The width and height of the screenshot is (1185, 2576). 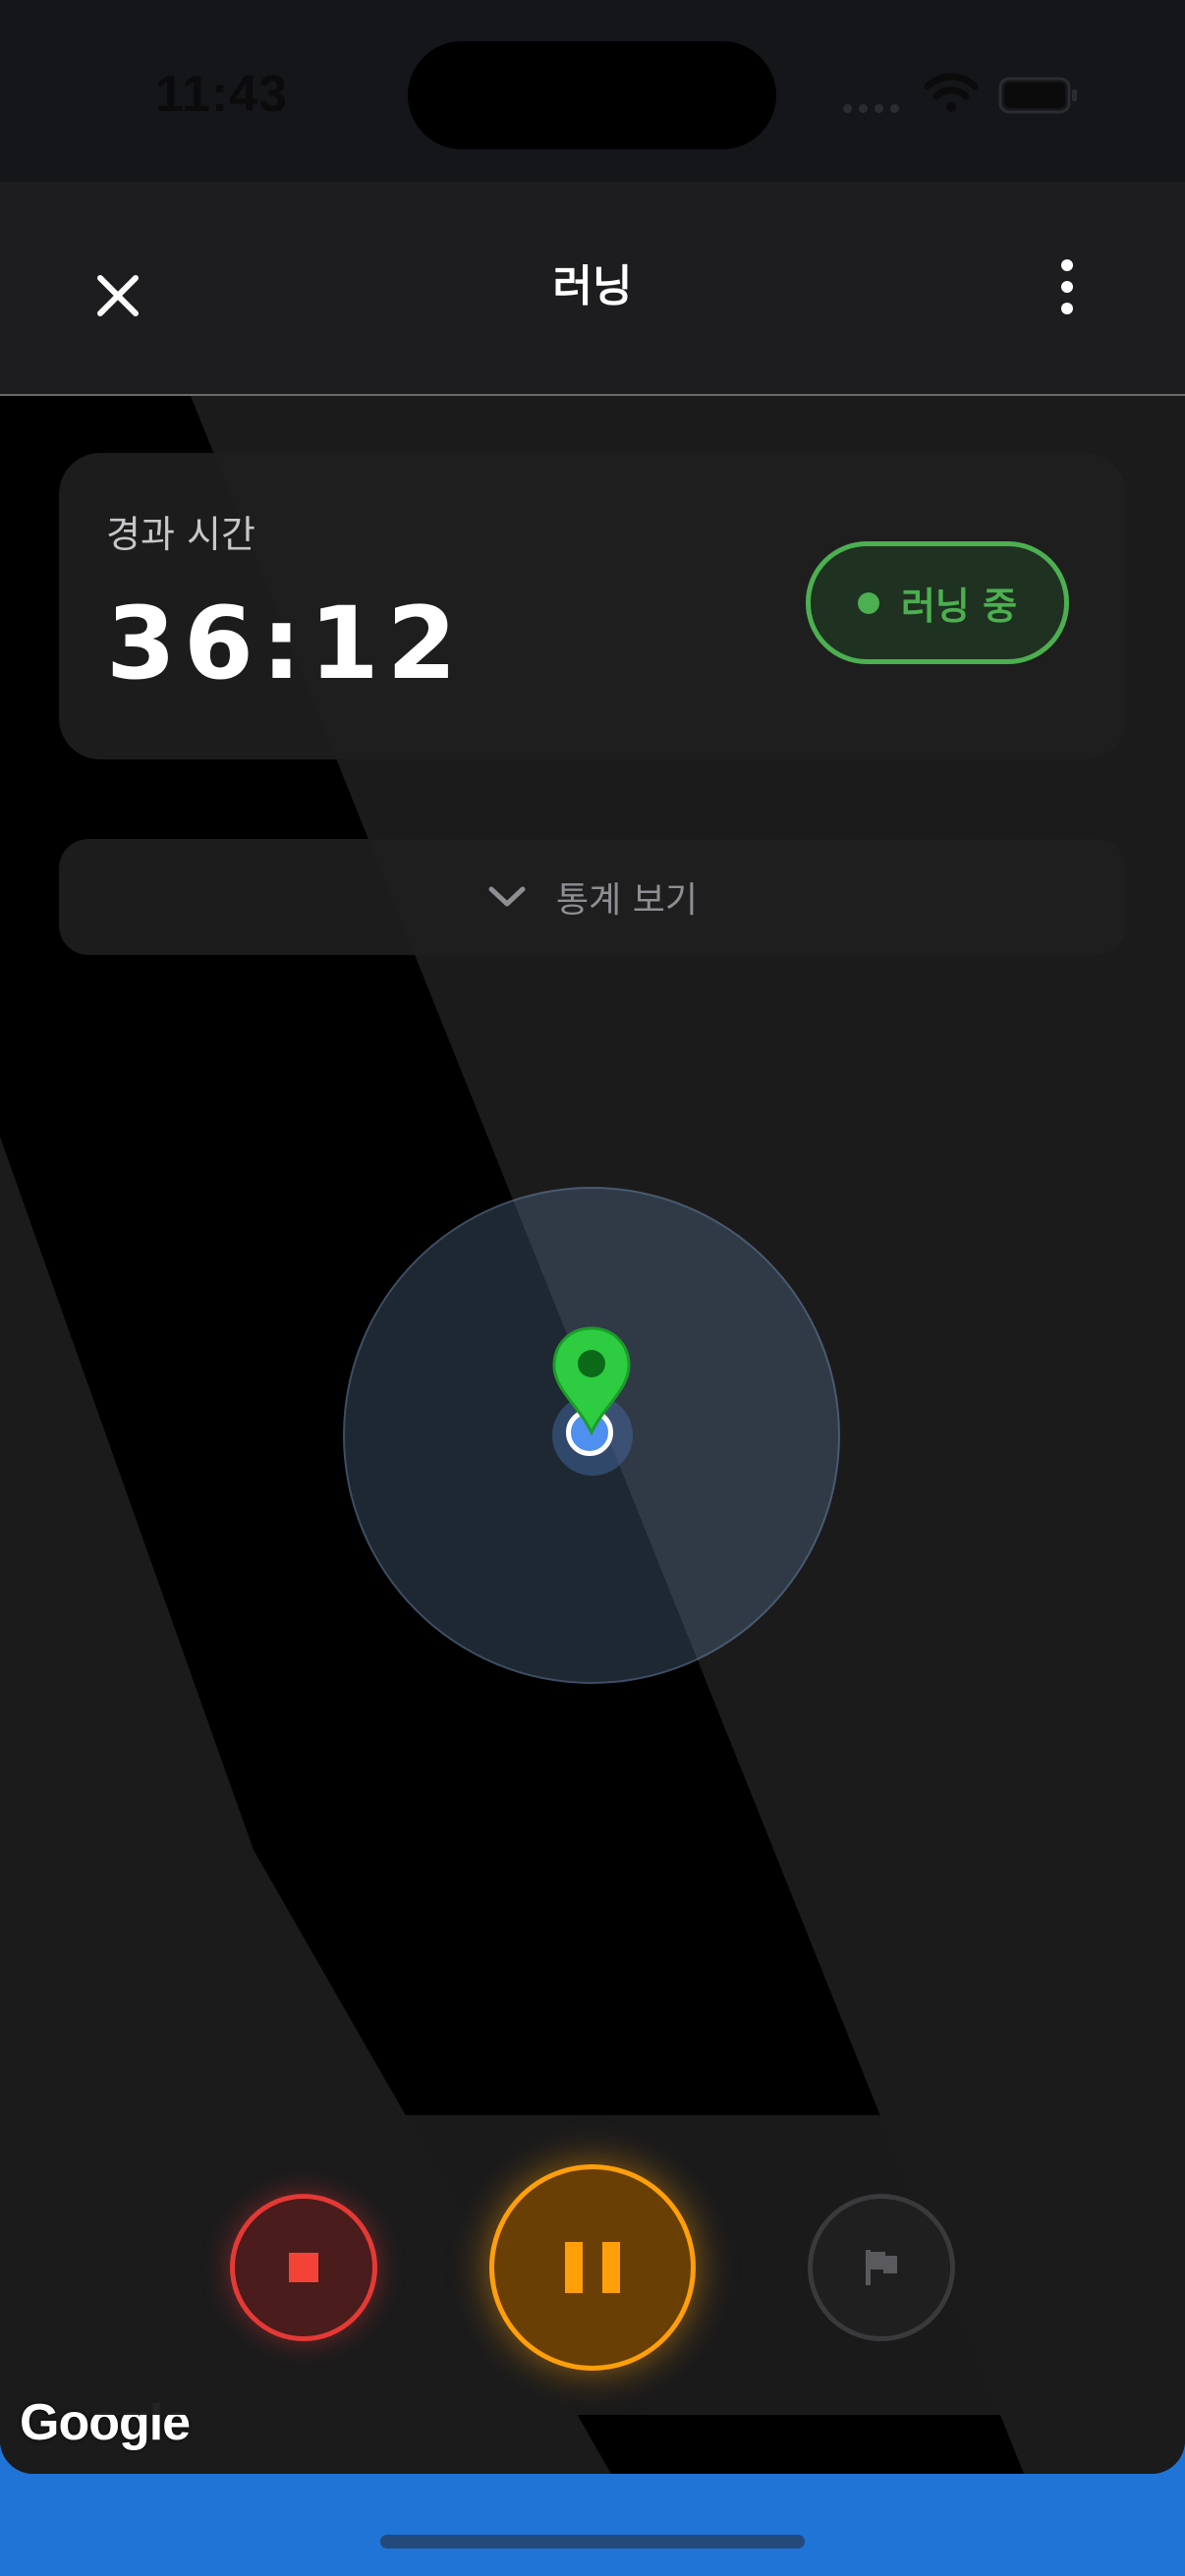 What do you see at coordinates (592, 286) in the screenshot?
I see `page-title: 러닝` at bounding box center [592, 286].